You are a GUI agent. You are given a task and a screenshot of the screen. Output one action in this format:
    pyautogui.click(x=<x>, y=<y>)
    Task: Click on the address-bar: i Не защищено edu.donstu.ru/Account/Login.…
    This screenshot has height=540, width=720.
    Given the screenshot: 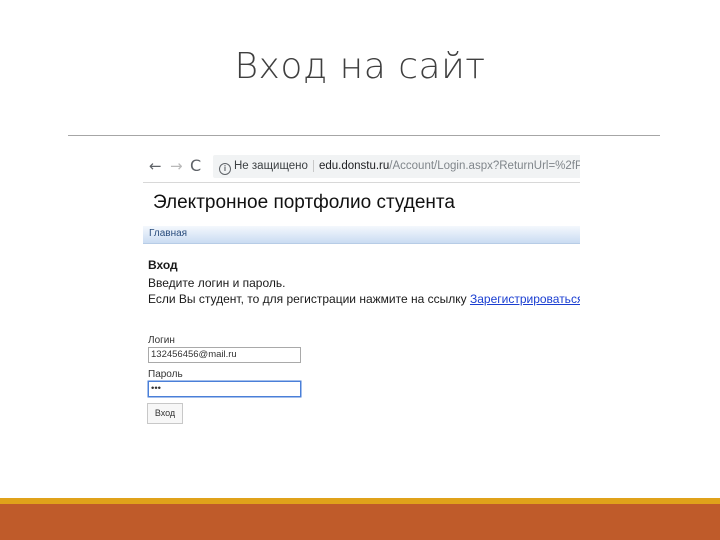 What is the action you would take?
    pyautogui.click(x=396, y=166)
    